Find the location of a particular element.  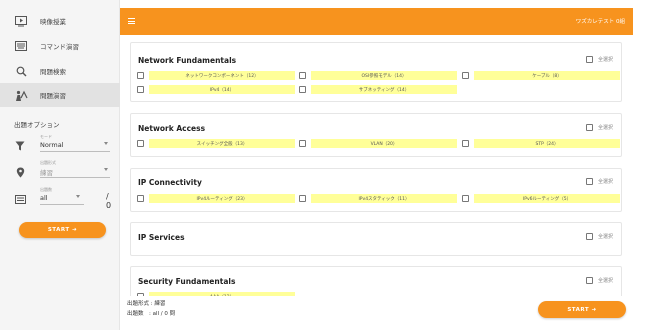

video-lesson-icon is located at coordinates (21, 21).